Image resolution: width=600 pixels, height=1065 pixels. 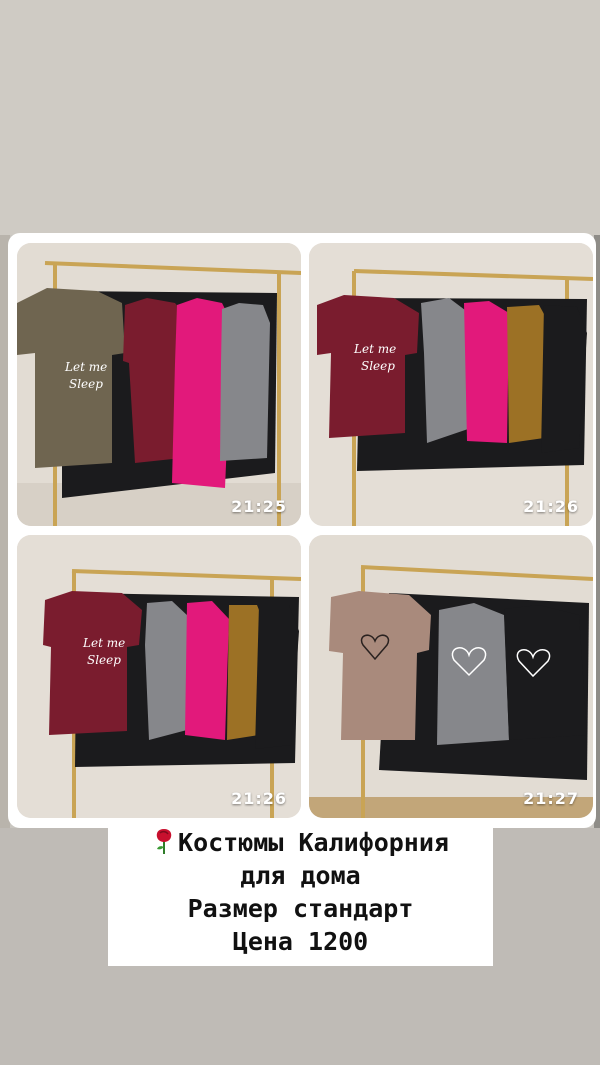 I want to click on photo-tile-2: Let me Sleep 21:26, so click(x=451, y=384).